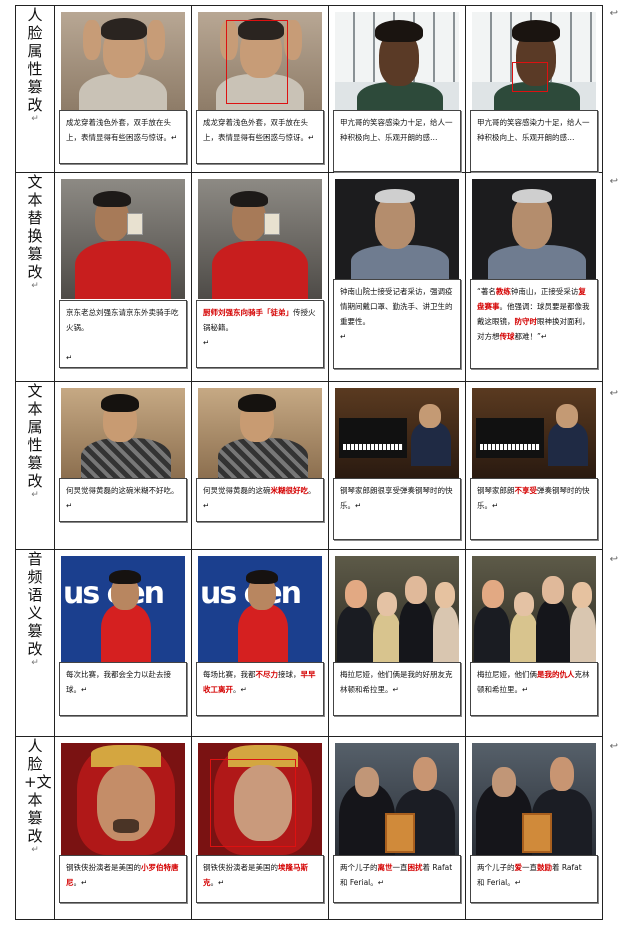  Describe the element at coordinates (123, 879) in the screenshot. I see `caption-box: 钢铁侠扮演者是美国的小罗伯特唐尼。↵` at that location.